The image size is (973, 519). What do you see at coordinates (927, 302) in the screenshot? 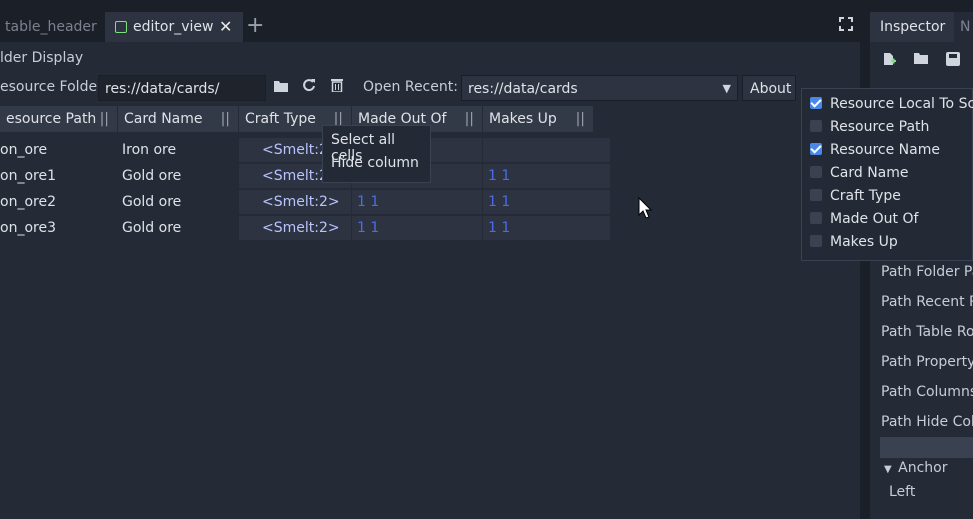
I see `property-path-recent: Path Recent P` at bounding box center [927, 302].